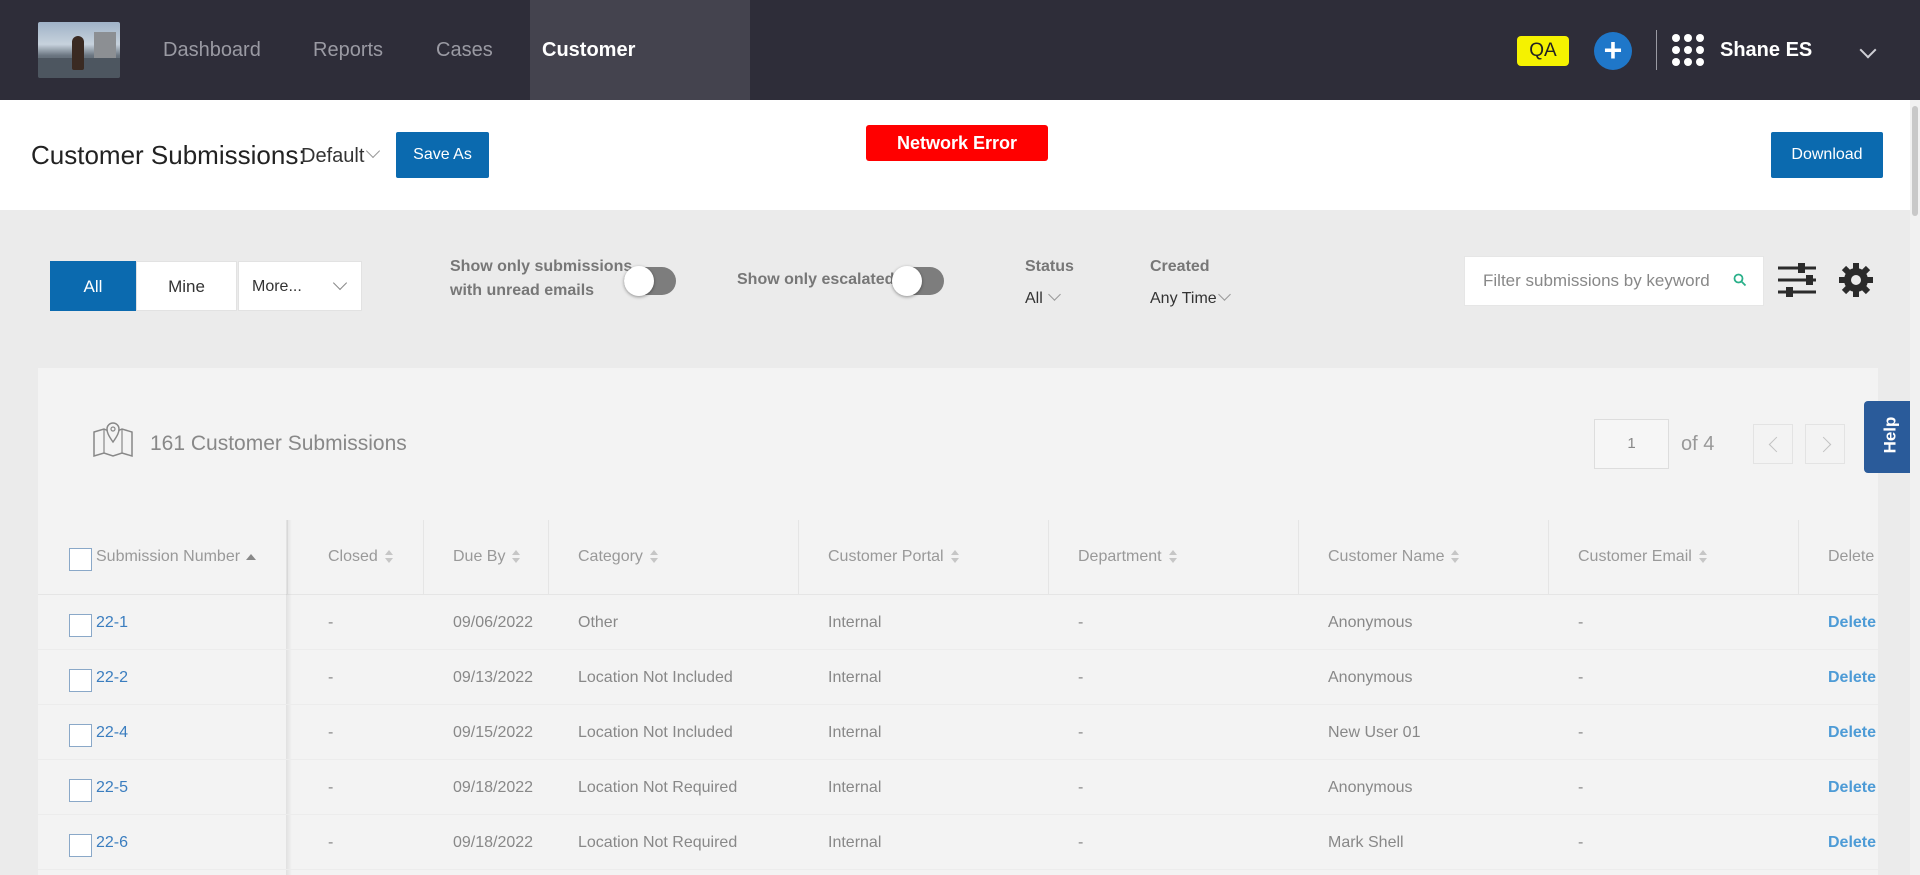 Image resolution: width=1920 pixels, height=875 pixels. What do you see at coordinates (1740, 280) in the screenshot?
I see `search-icon` at bounding box center [1740, 280].